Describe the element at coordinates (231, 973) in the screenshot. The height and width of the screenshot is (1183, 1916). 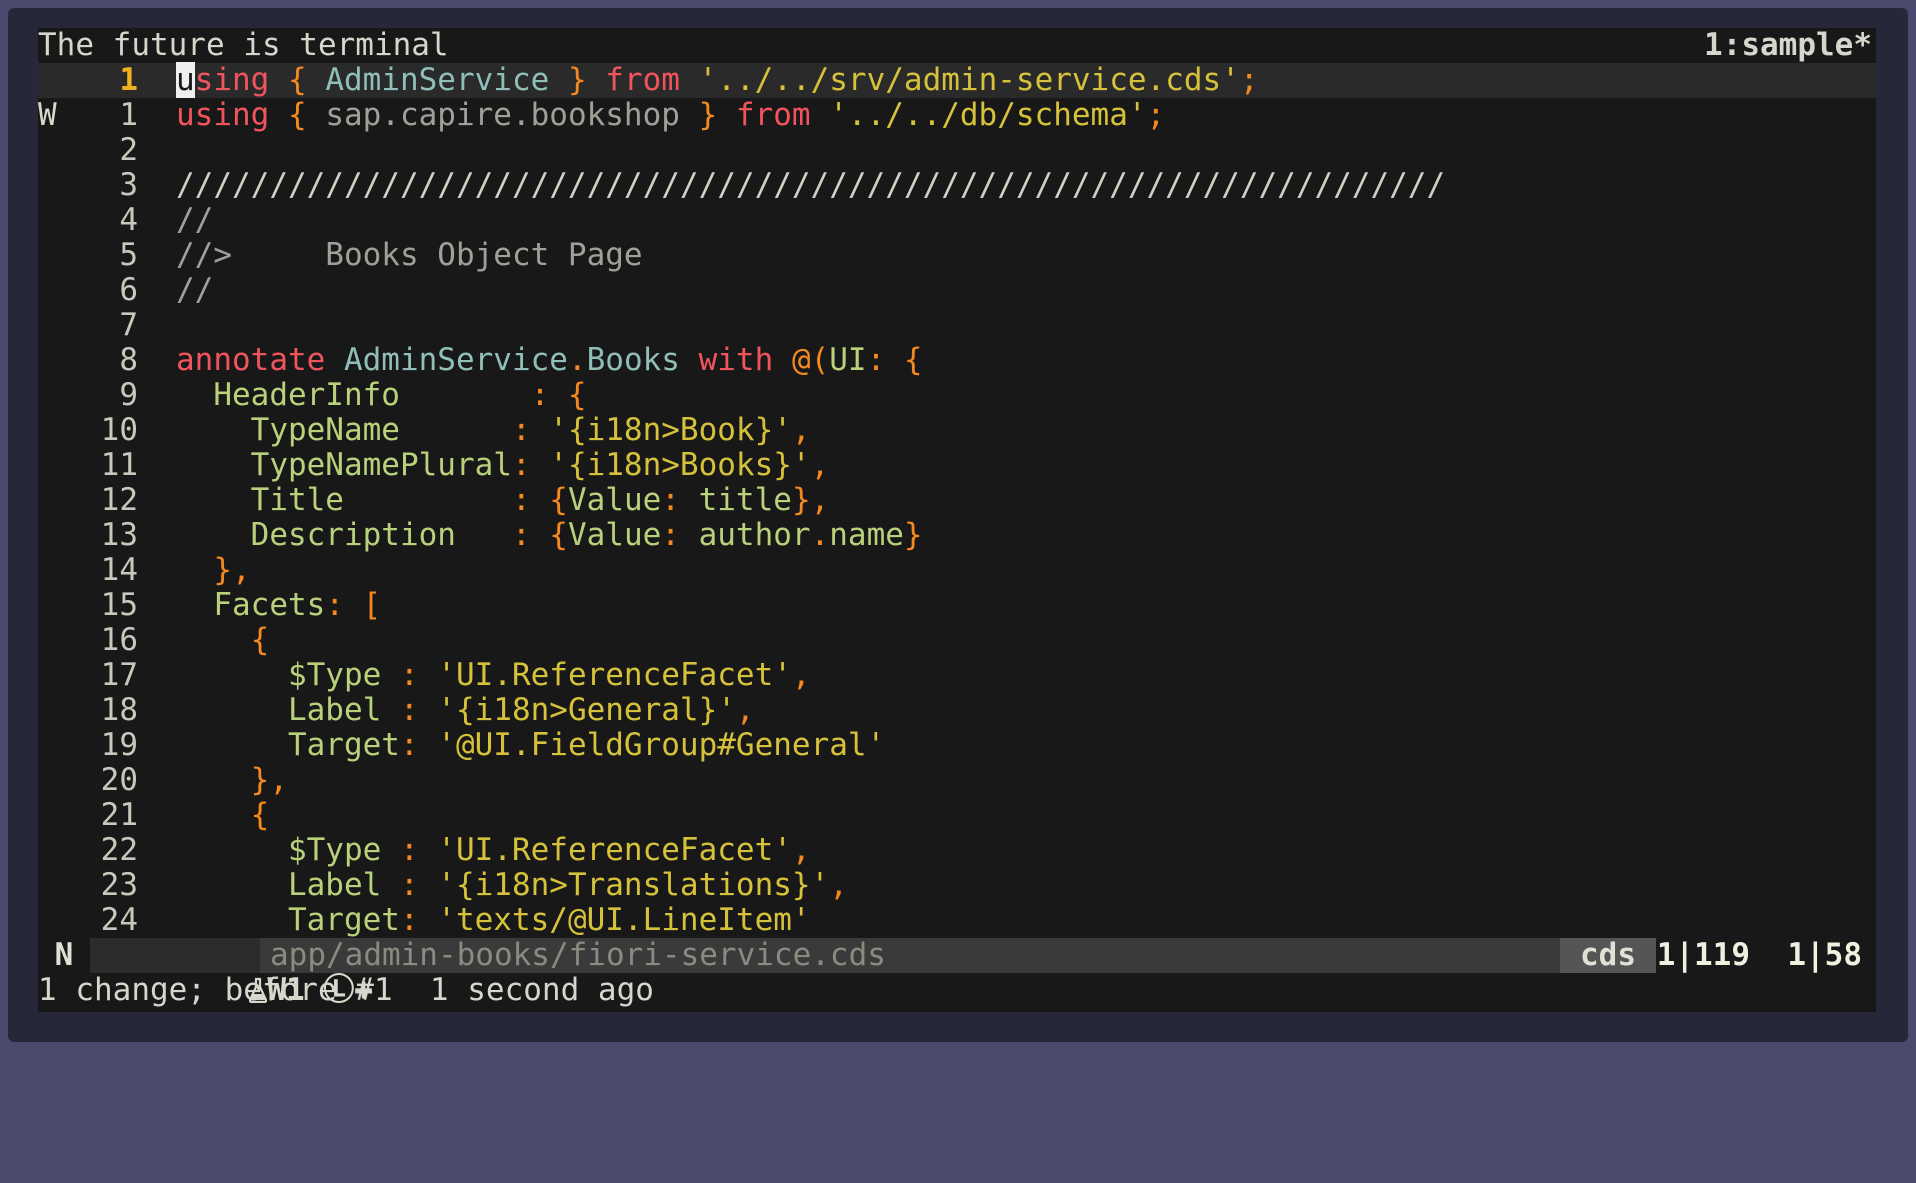
I see `status-flags: W1 Ⓛ+` at that location.